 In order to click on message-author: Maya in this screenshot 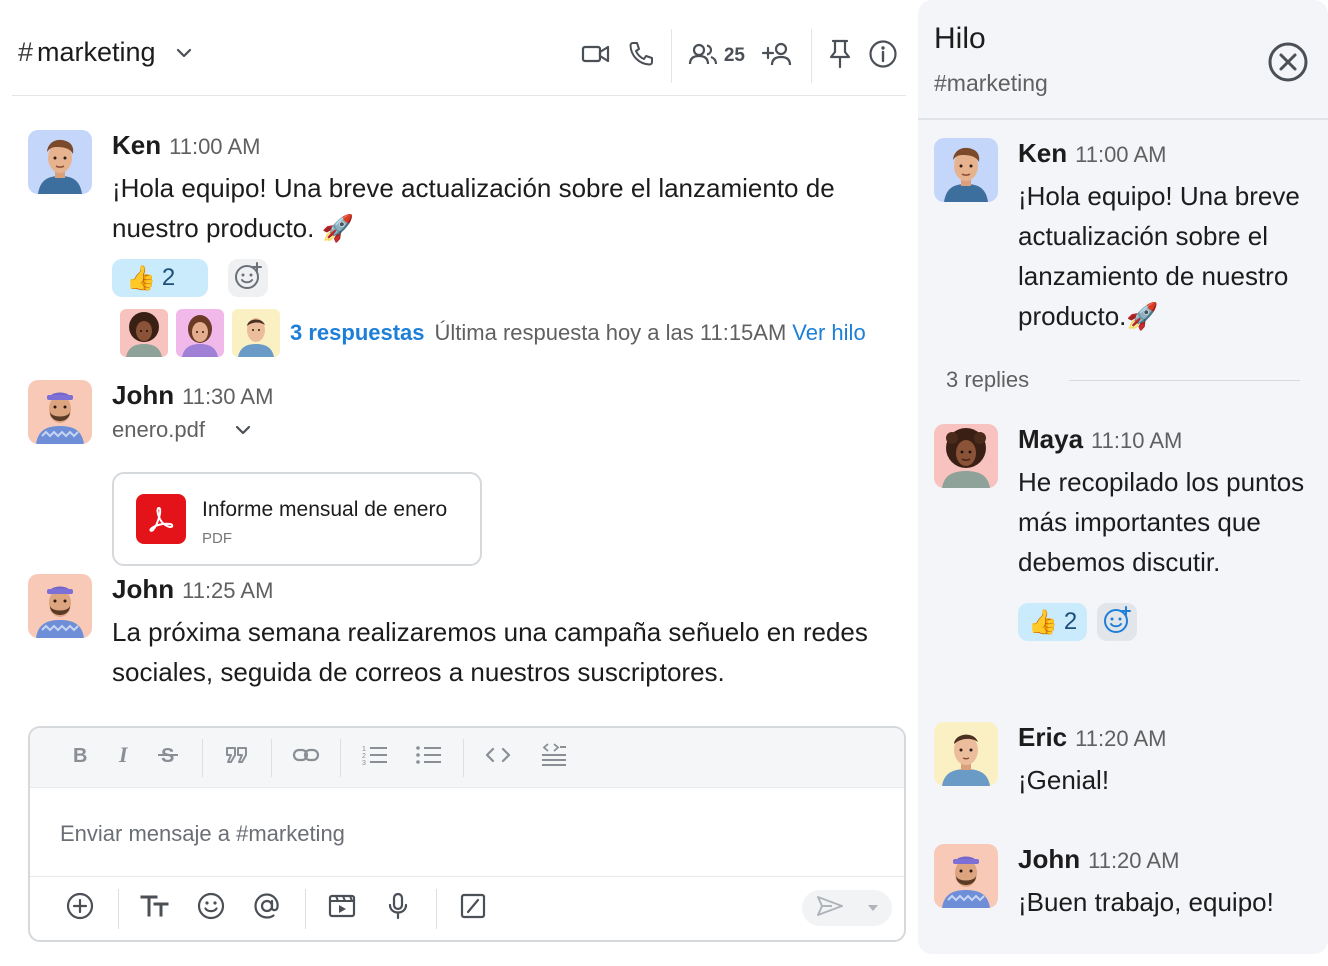, I will do `click(1050, 439)`.